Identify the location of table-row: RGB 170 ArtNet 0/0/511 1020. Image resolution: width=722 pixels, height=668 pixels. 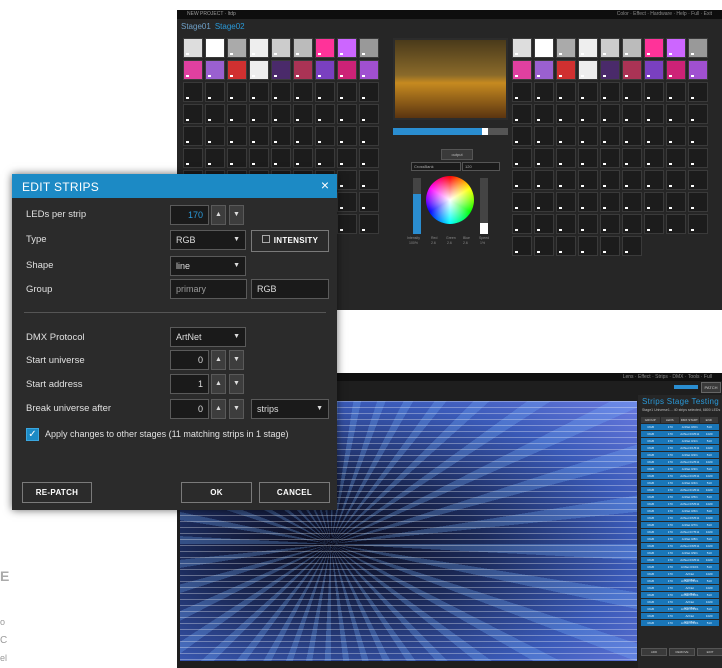
(680, 433).